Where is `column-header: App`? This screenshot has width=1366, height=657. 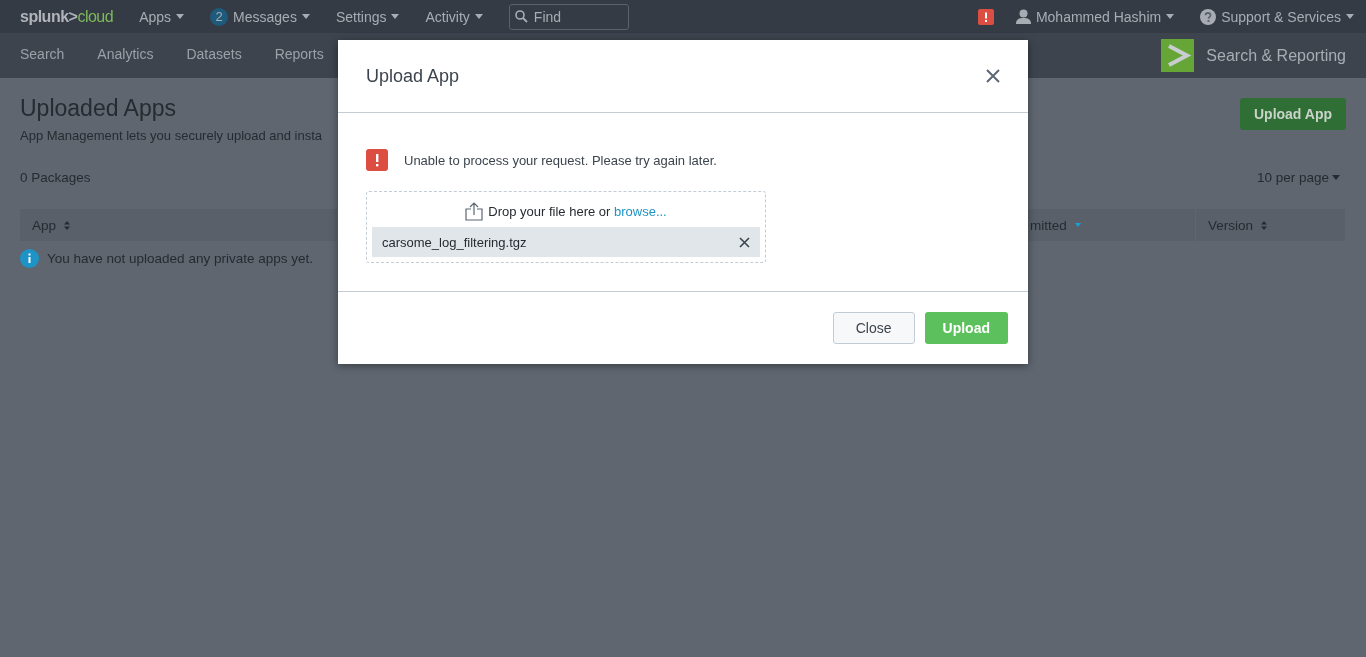 column-header: App is located at coordinates (179, 225).